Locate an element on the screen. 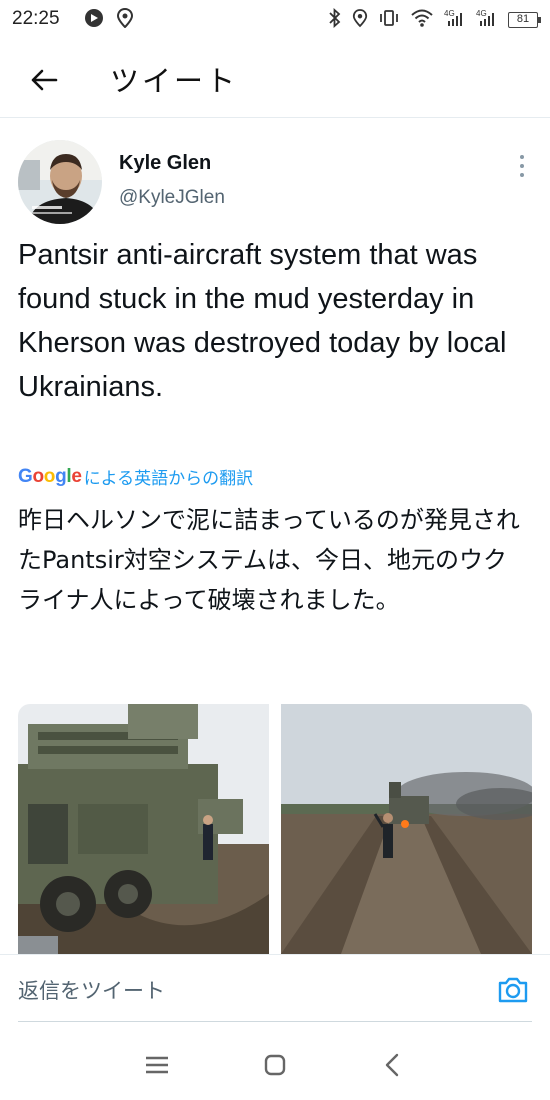 The height and width of the screenshot is (1100, 550). page-title: ツイート is located at coordinates (174, 81).